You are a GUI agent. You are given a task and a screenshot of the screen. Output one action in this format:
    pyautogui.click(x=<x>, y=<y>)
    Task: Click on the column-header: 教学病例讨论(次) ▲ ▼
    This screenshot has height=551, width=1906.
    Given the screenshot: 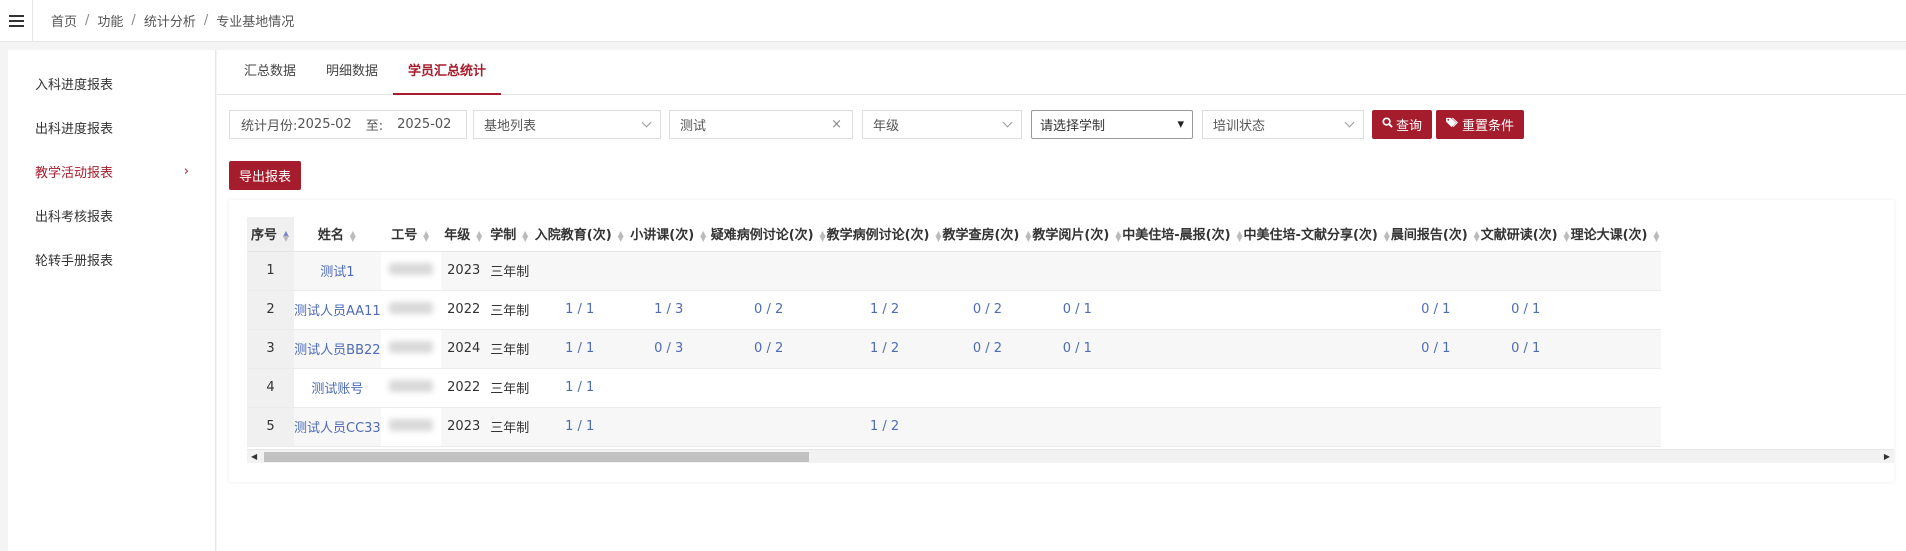 What is the action you would take?
    pyautogui.click(x=884, y=234)
    